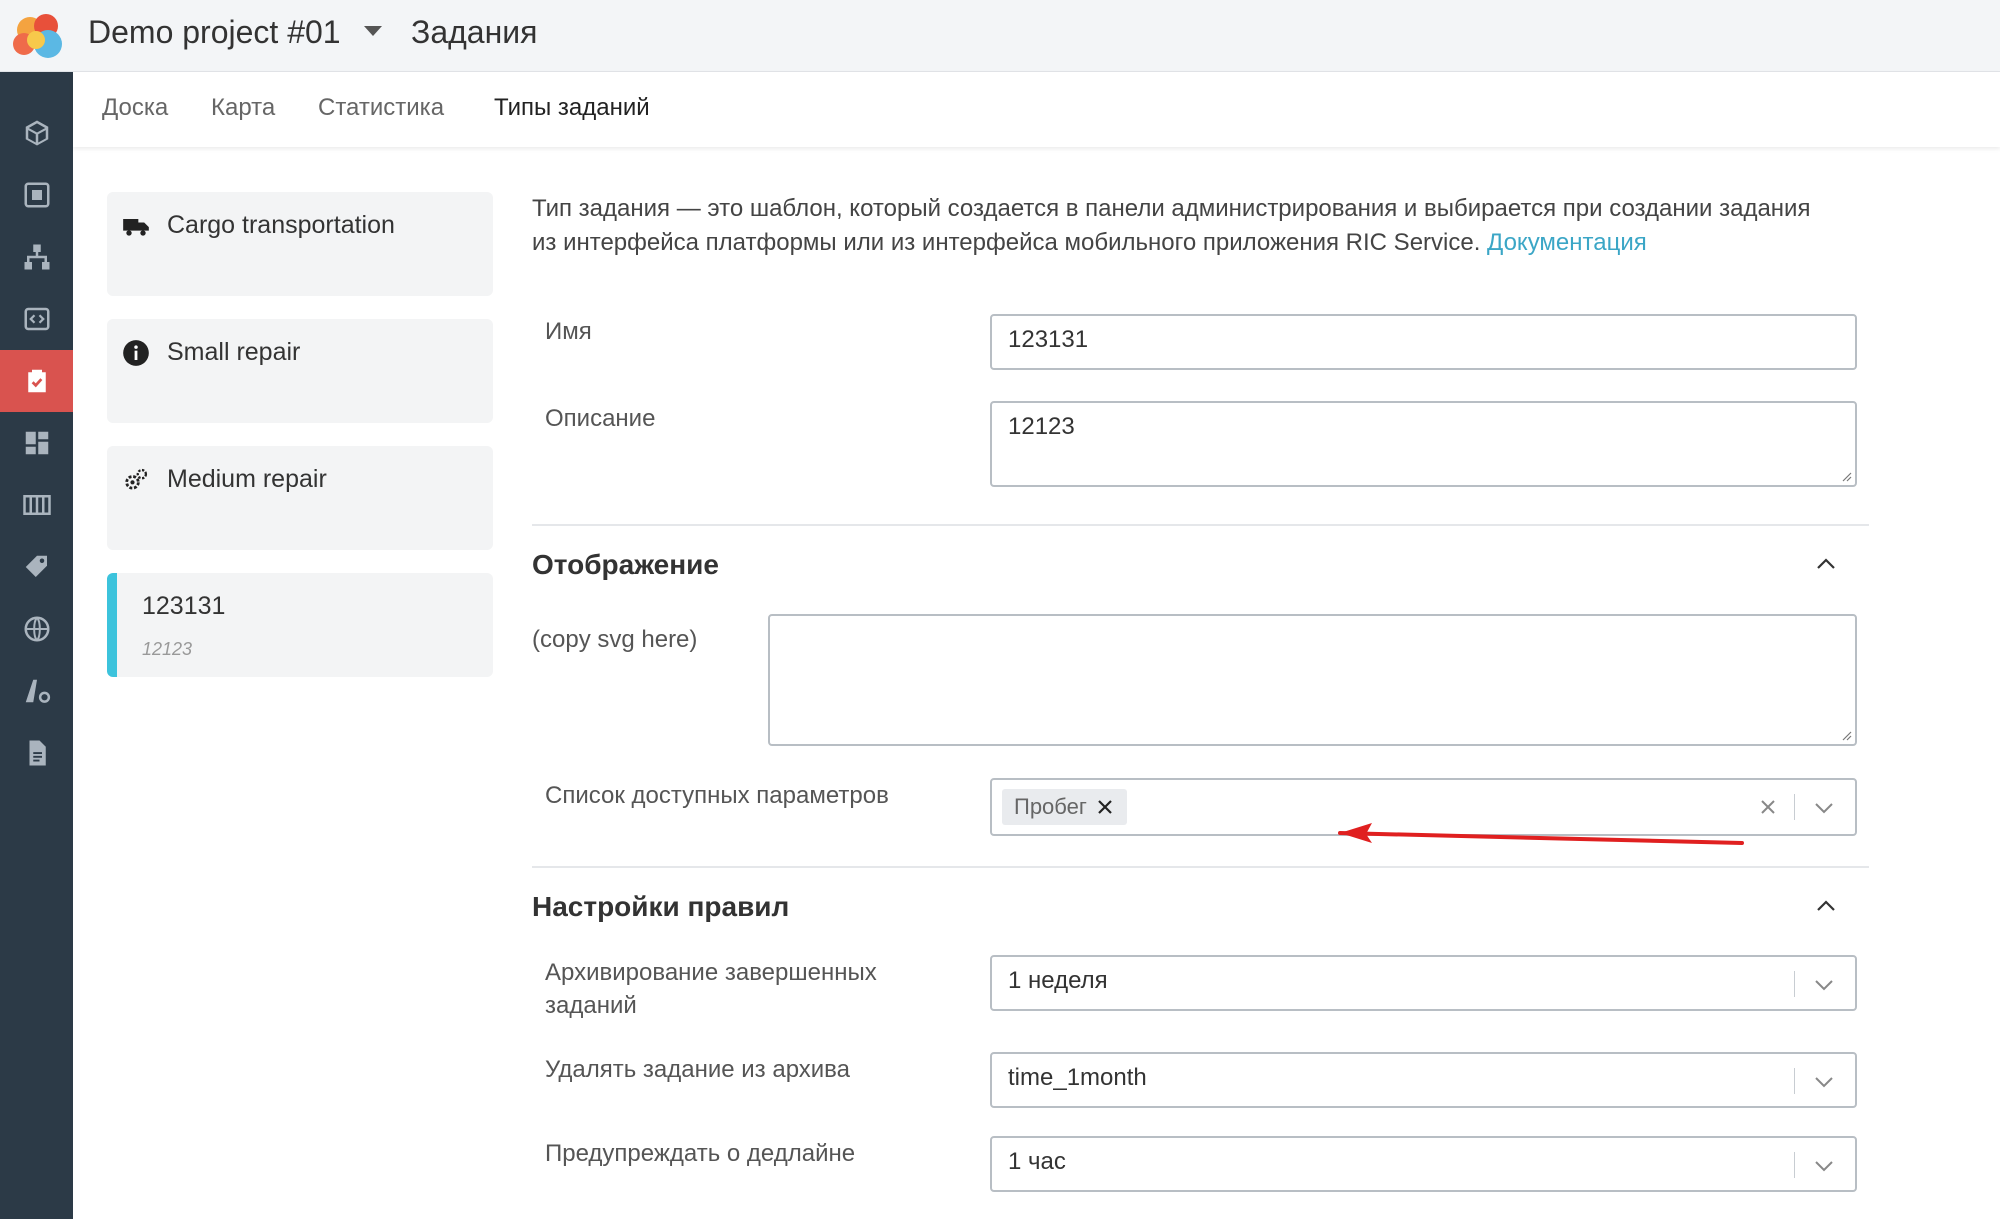 The height and width of the screenshot is (1219, 2000). Describe the element at coordinates (1423, 983) in the screenshot. I see `archive-select: 1 неделя` at that location.